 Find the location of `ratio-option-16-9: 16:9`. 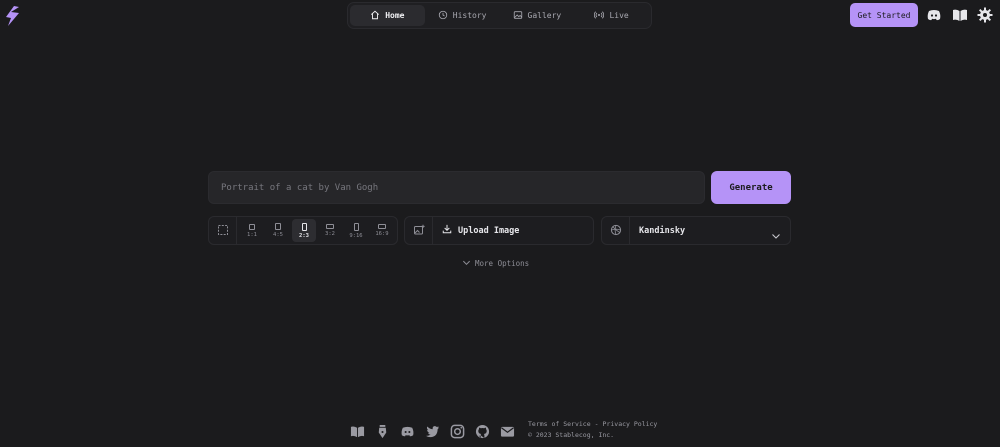

ratio-option-16-9: 16:9 is located at coordinates (382, 230).